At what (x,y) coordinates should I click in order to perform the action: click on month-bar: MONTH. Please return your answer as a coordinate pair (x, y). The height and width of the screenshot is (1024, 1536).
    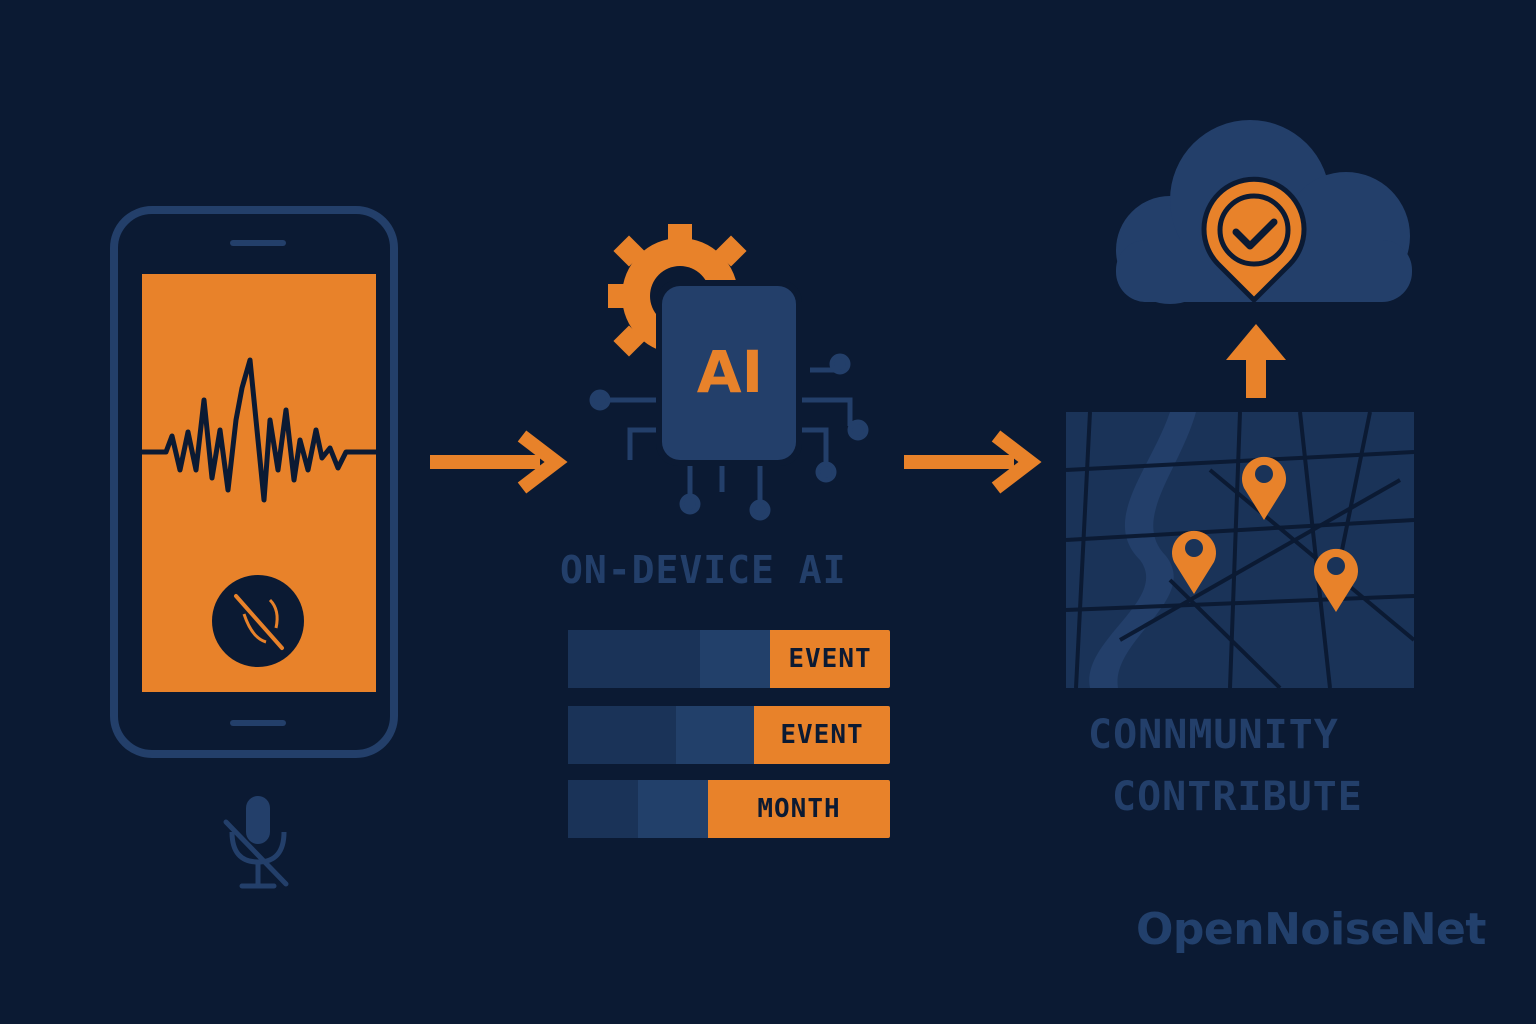
    Looking at the image, I should click on (729, 809).